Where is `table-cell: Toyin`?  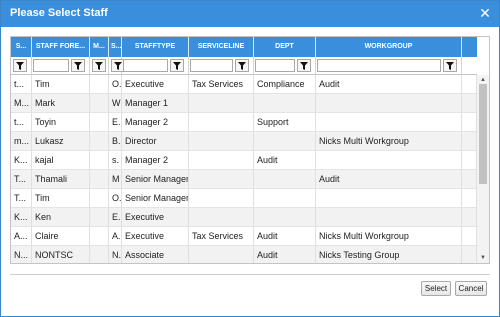 table-cell: Toyin is located at coordinates (61, 122).